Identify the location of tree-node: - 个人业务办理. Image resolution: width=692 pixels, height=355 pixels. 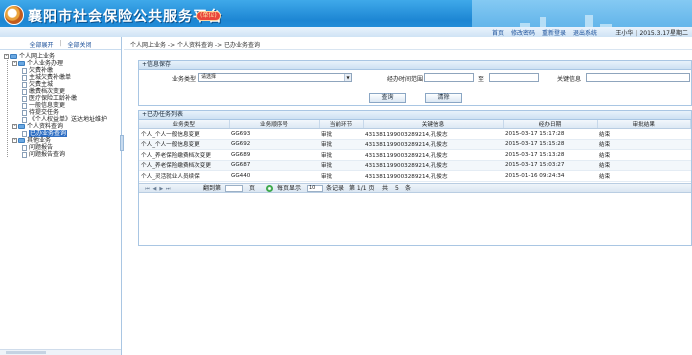
(60, 63).